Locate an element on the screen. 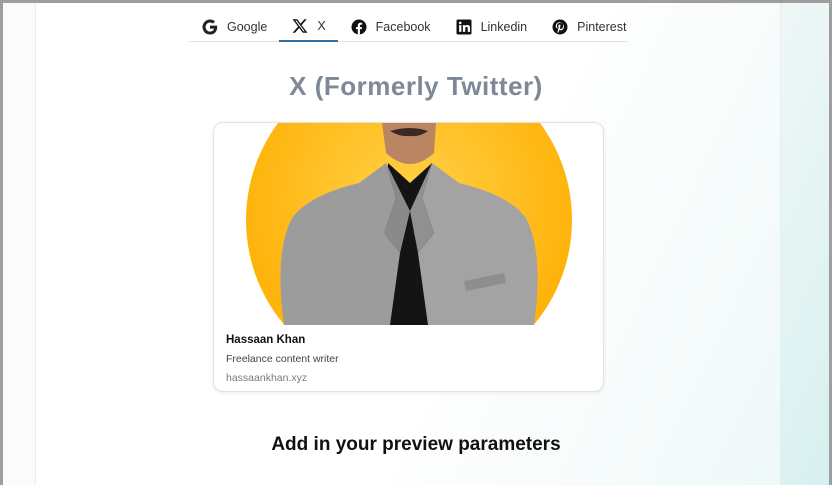 This screenshot has width=832, height=485. tab-google: Google is located at coordinates (234, 26).